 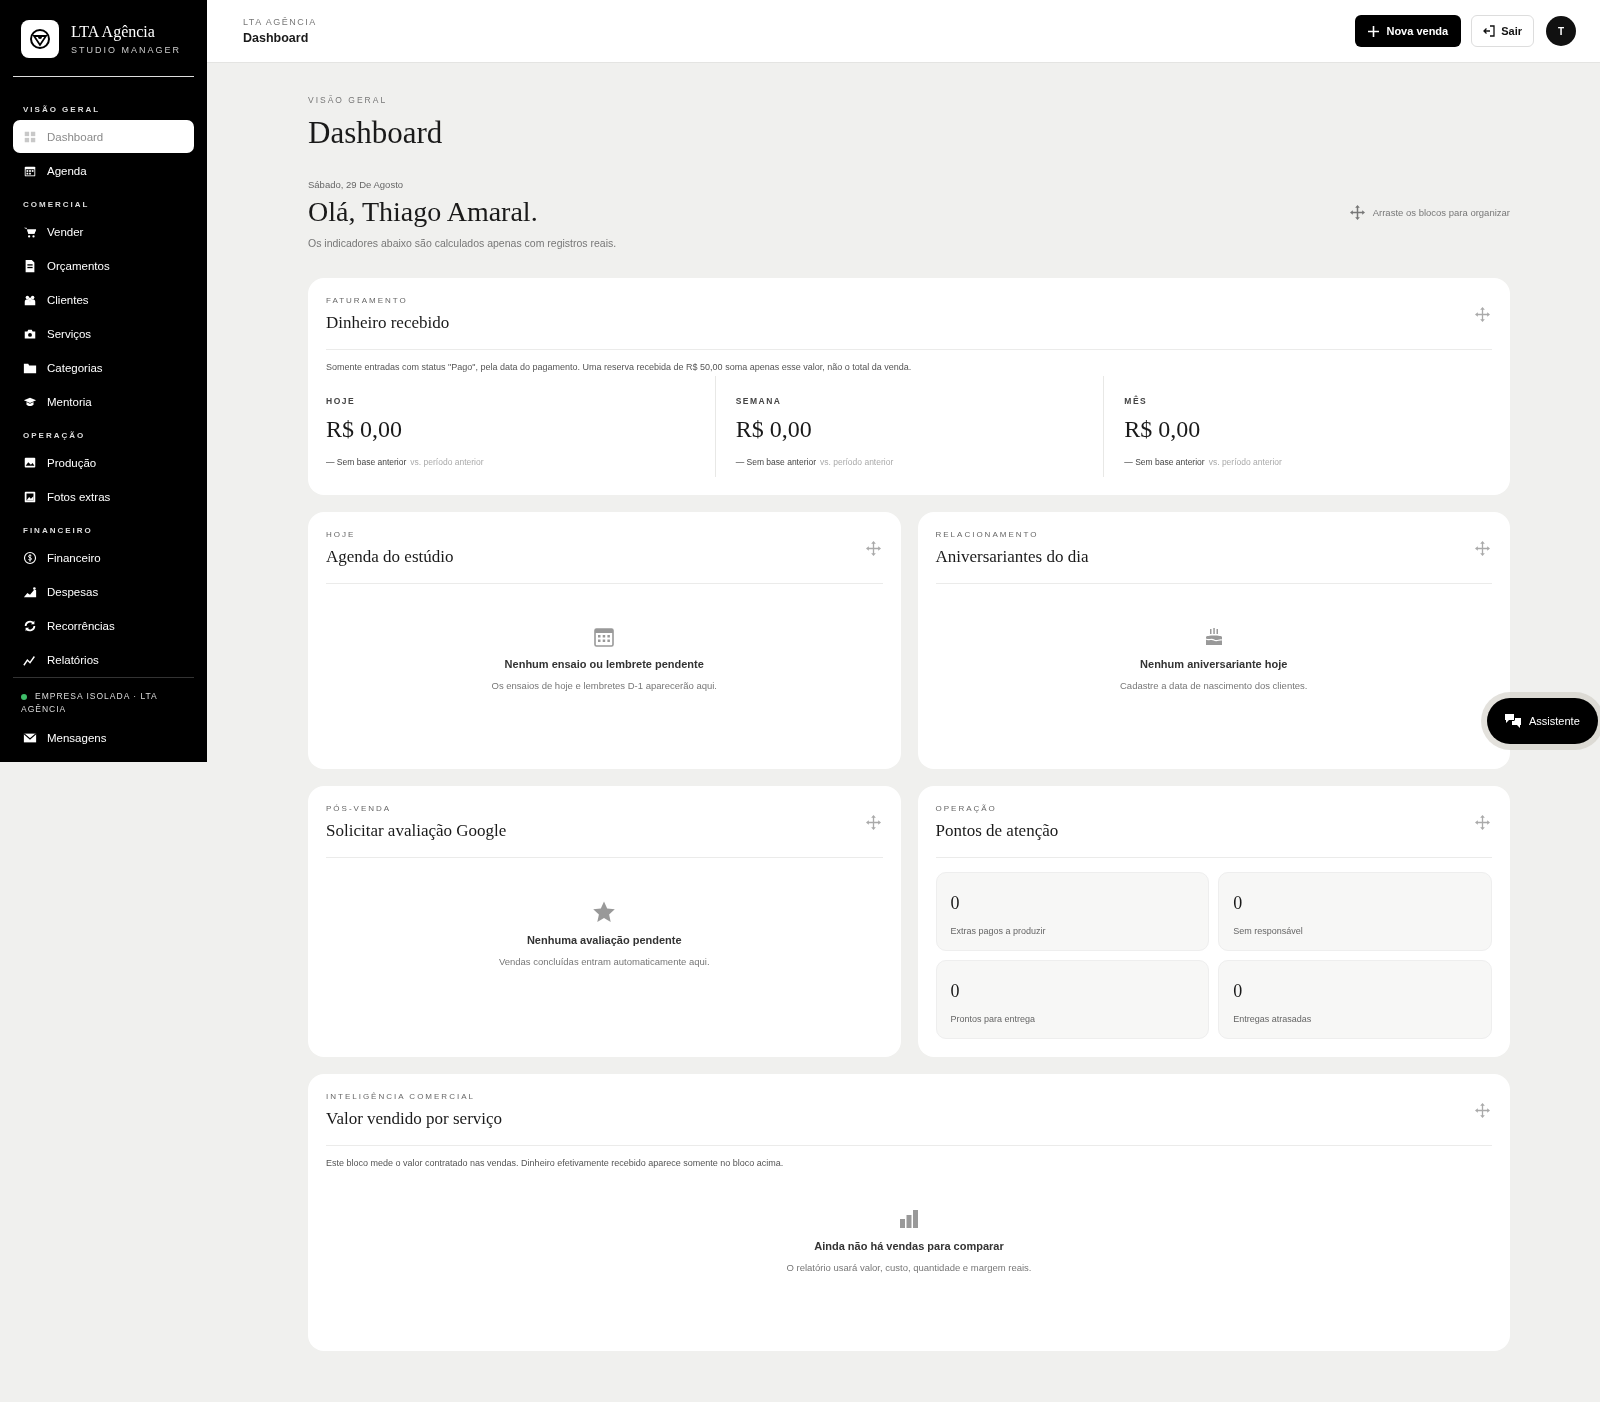 I want to click on empty-state-title: Nenhuma avaliação pendente, so click(x=604, y=940).